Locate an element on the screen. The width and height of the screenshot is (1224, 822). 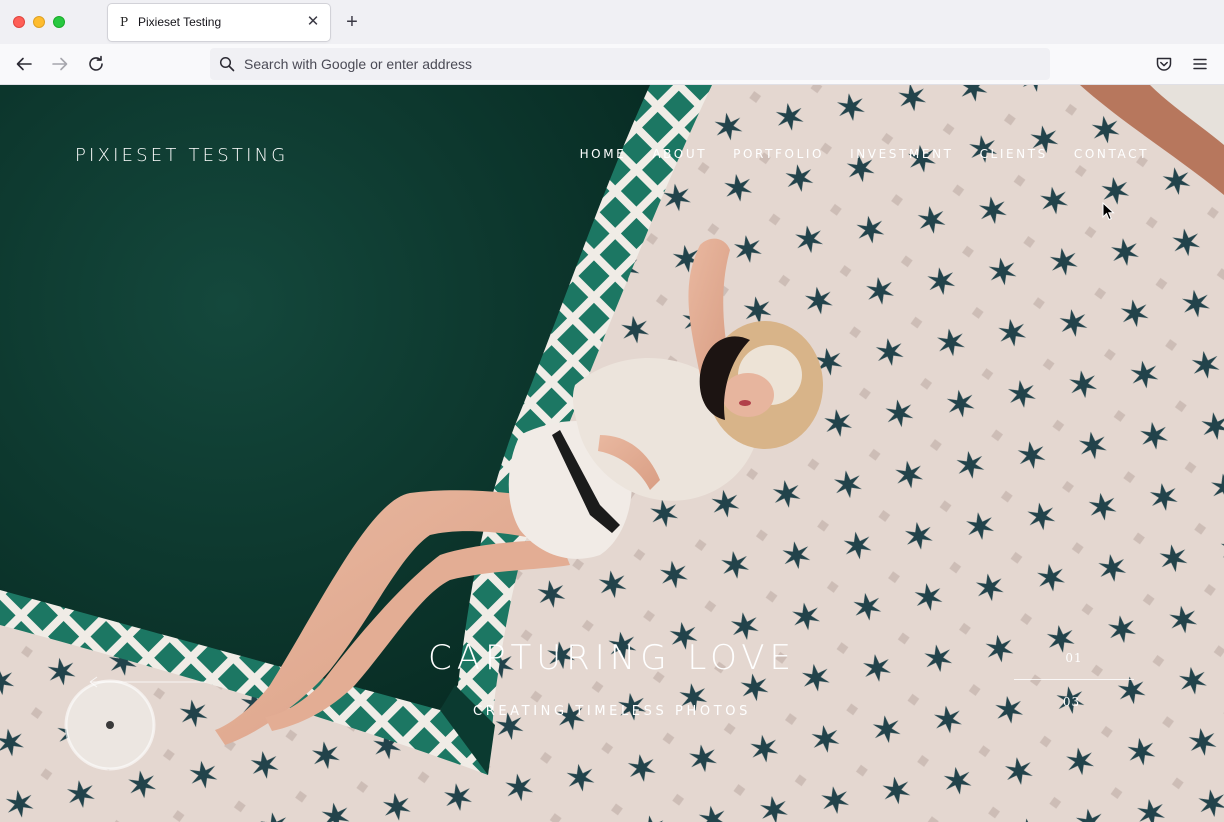
pocket-icon is located at coordinates (1164, 64).